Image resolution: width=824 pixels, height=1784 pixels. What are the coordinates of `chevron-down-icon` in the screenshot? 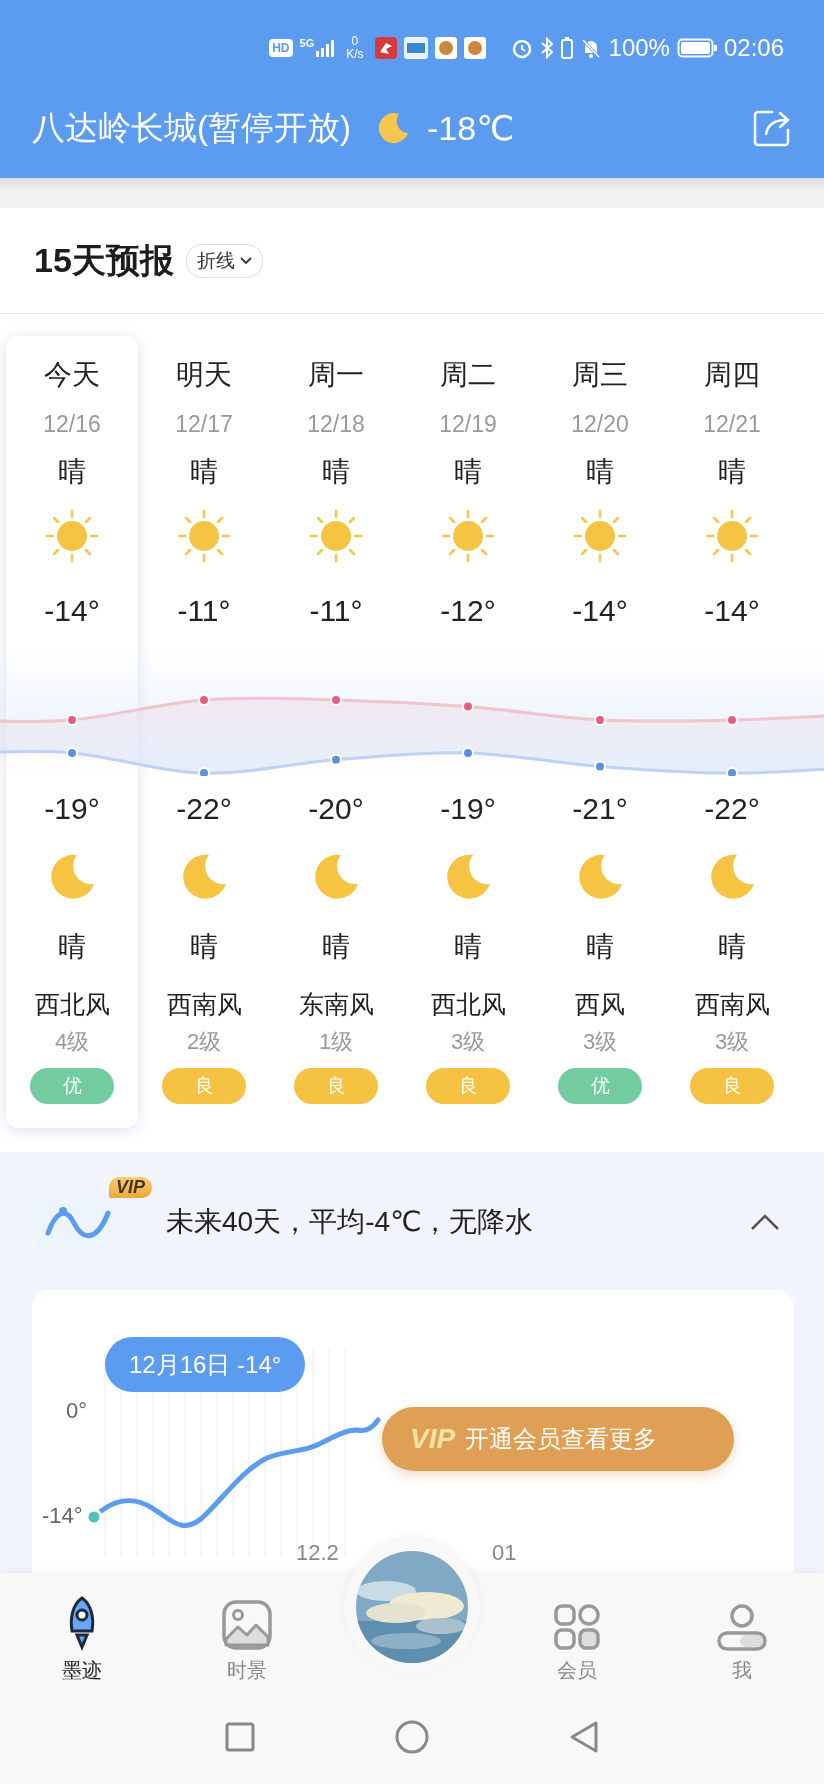 It's located at (245, 260).